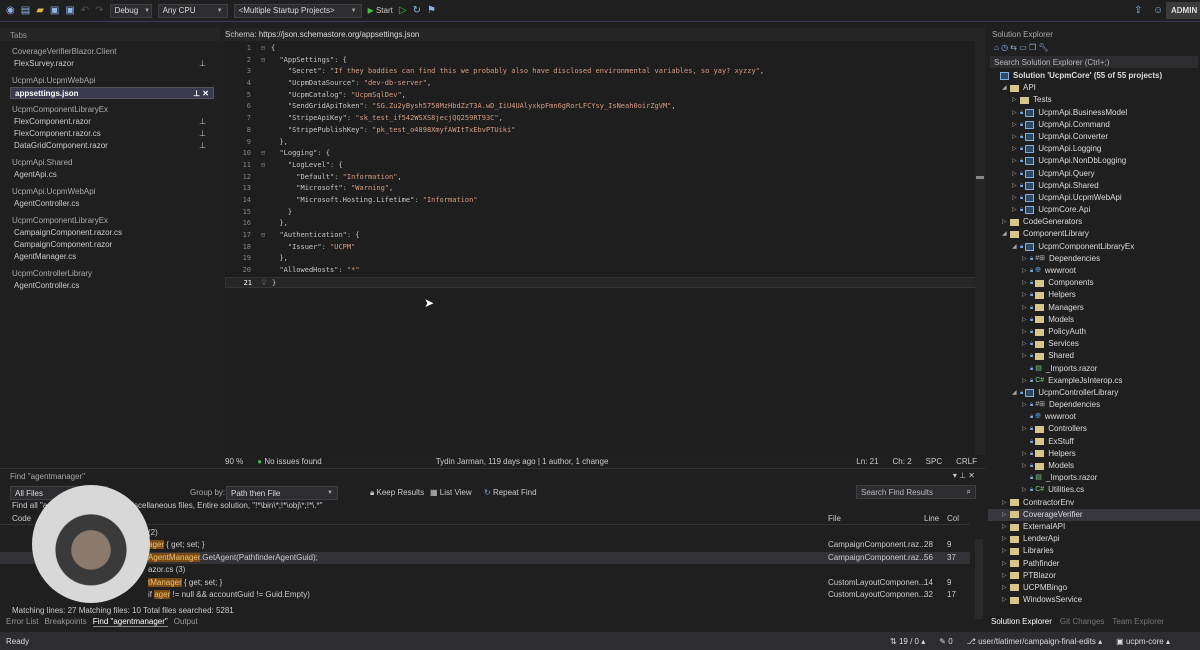 The width and height of the screenshot is (1200, 650). I want to click on configuration-dropdown: Debug ▼, so click(130, 10).